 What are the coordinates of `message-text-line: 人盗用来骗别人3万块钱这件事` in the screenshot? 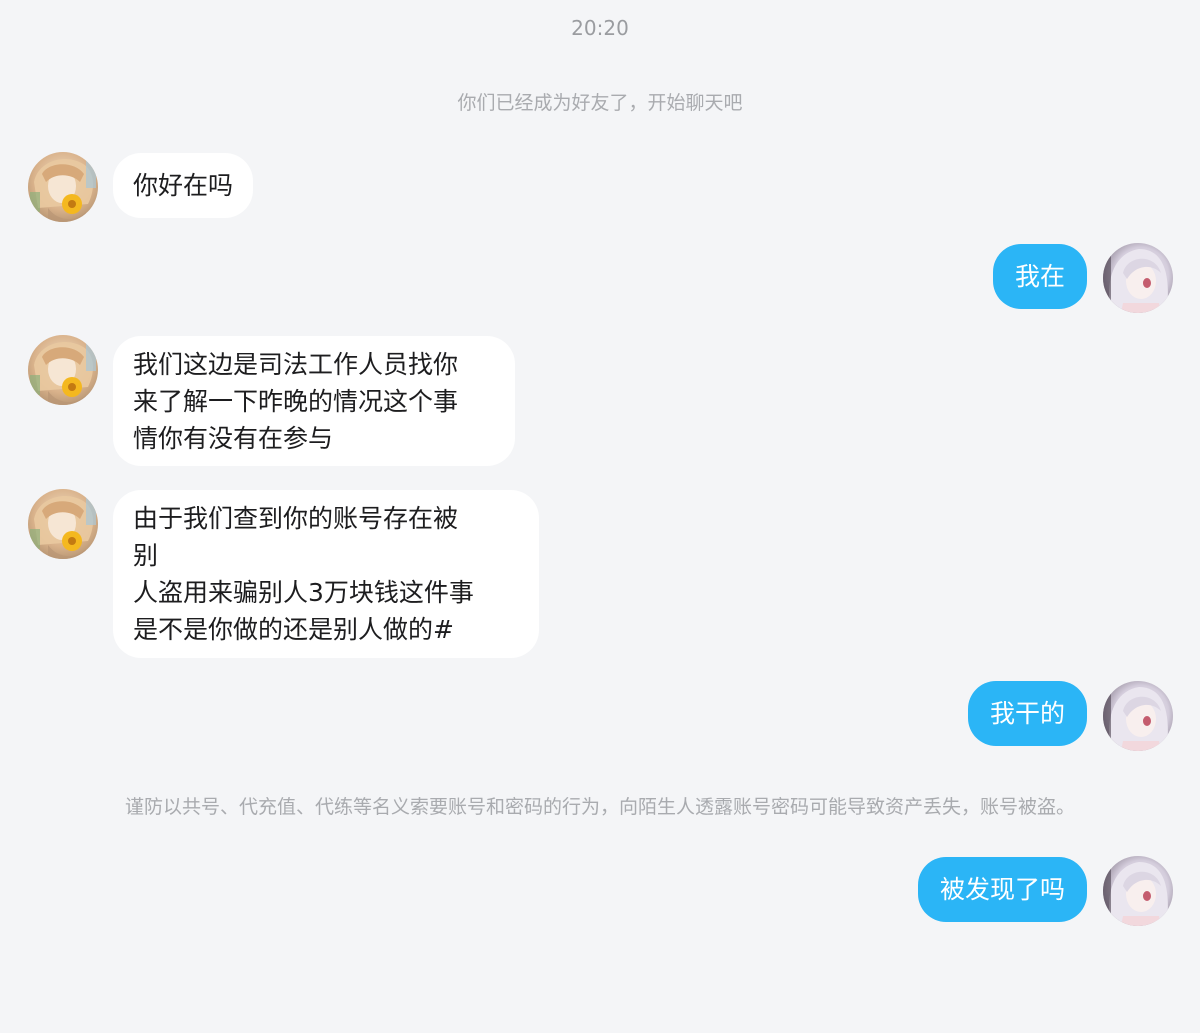 It's located at (303, 592).